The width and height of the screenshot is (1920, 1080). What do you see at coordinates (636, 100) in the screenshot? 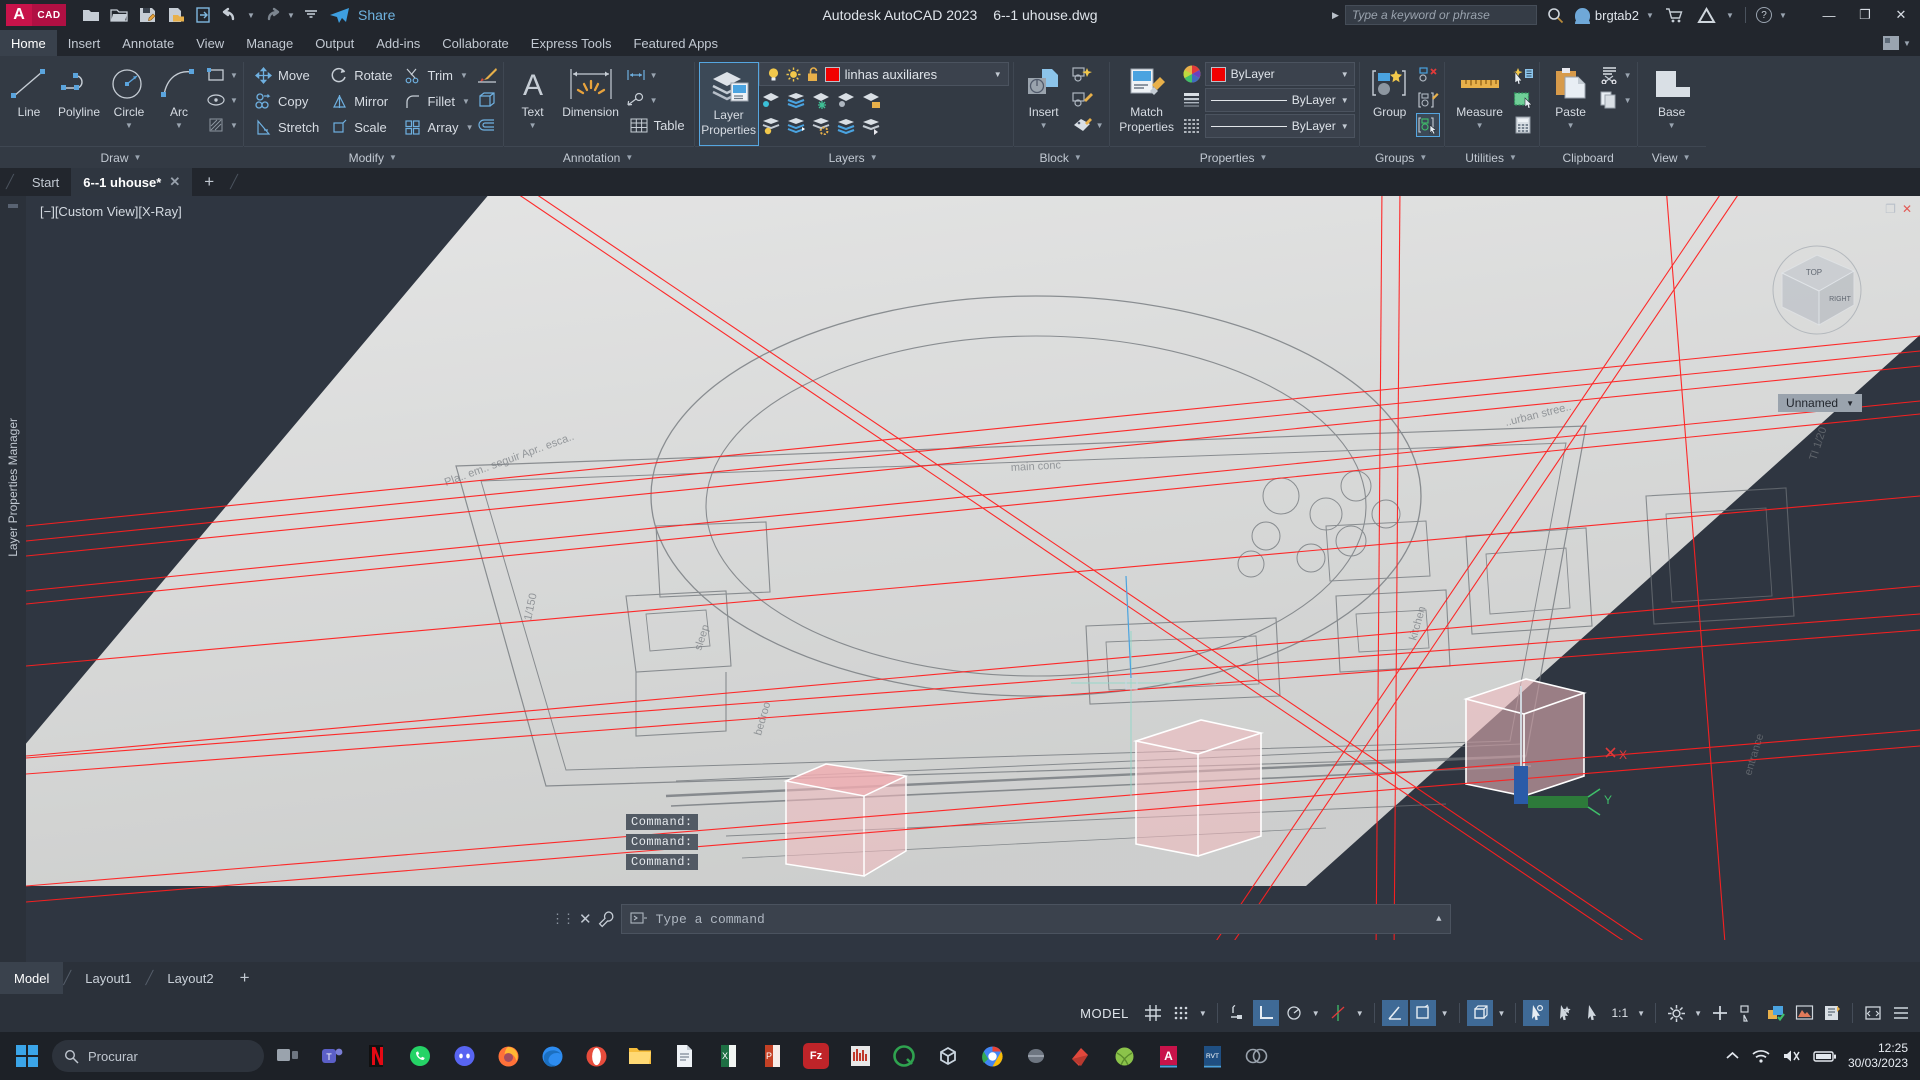
I see `leader-icon` at bounding box center [636, 100].